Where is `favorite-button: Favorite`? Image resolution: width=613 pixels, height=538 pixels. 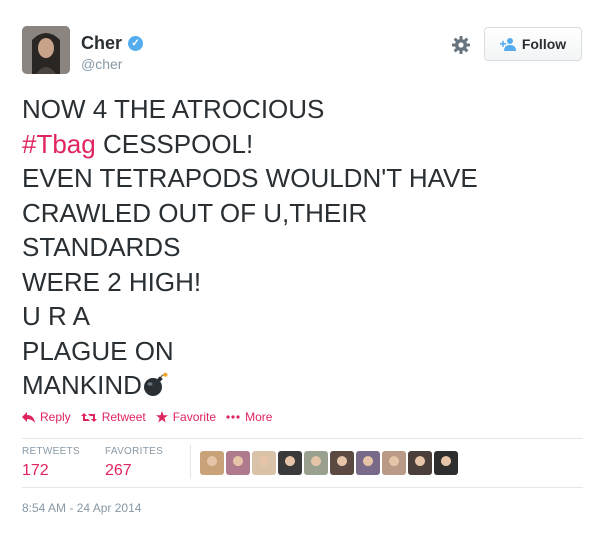
favorite-button: Favorite is located at coordinates (186, 417).